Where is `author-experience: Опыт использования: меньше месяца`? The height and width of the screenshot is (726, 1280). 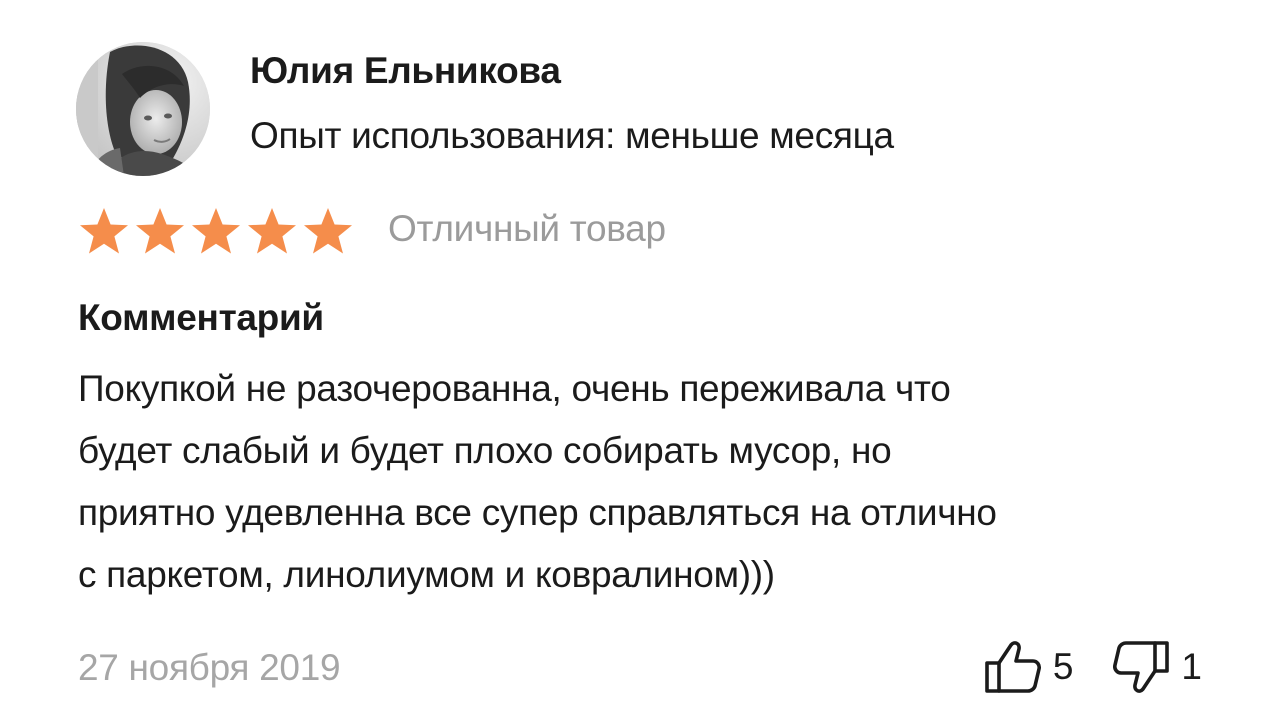
author-experience: Опыт использования: меньше месяца is located at coordinates (572, 135).